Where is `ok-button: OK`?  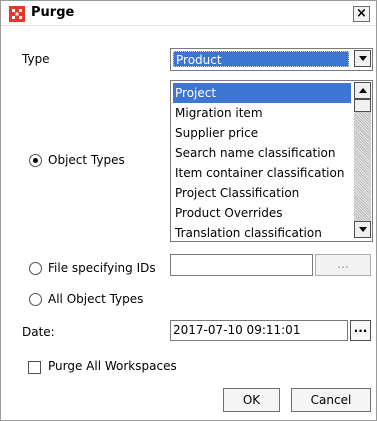
ok-button: OK is located at coordinates (251, 400).